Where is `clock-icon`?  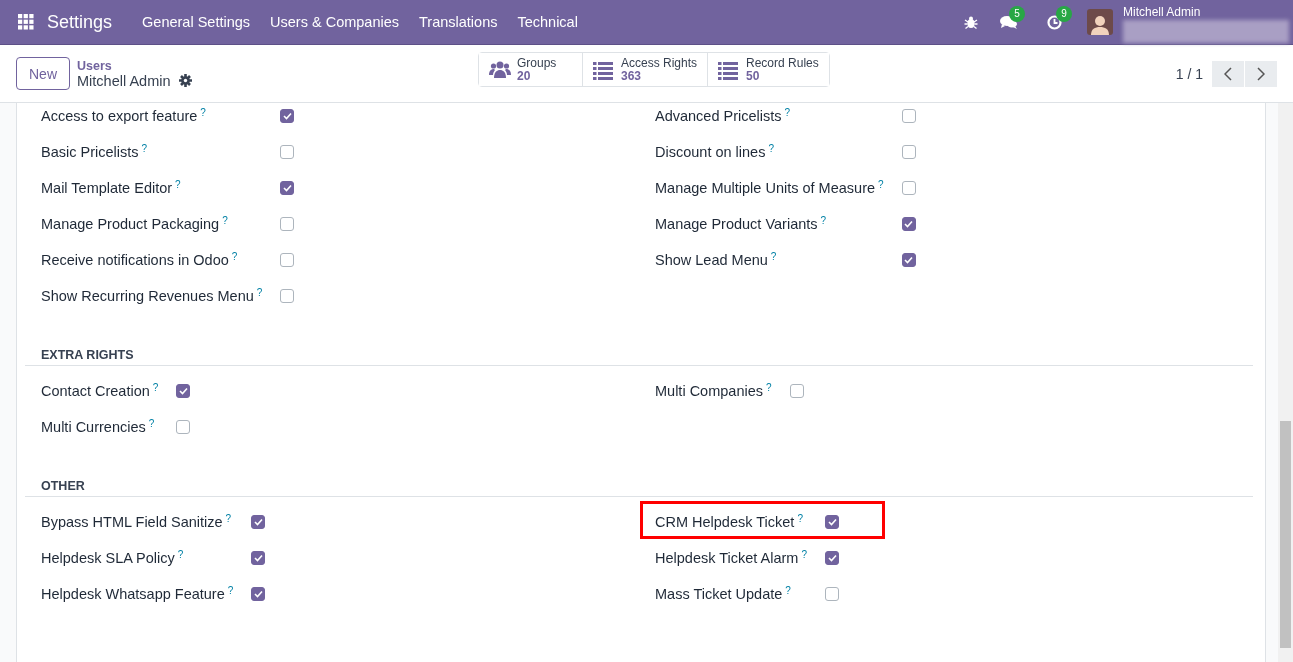 clock-icon is located at coordinates (1054, 22).